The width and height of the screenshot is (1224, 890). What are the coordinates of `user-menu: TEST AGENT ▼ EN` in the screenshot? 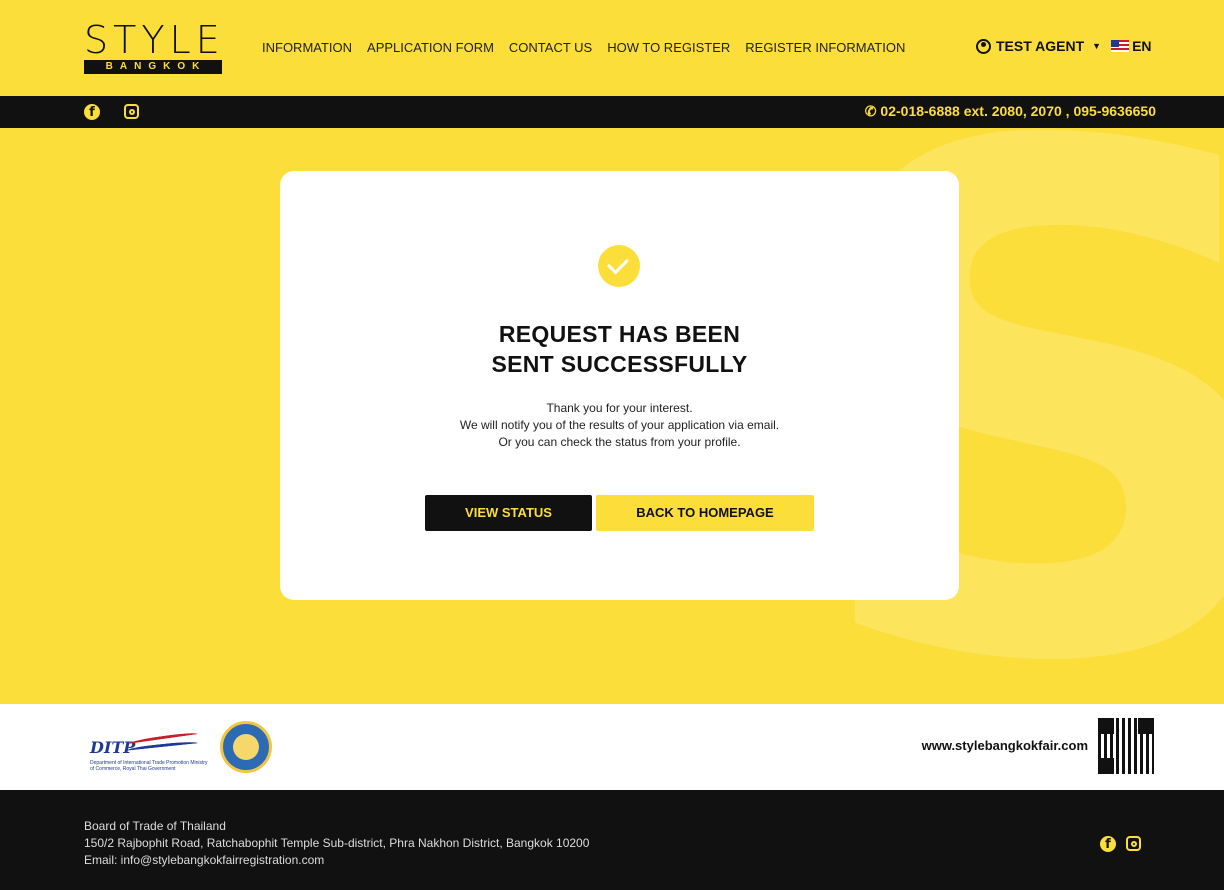 It's located at (1064, 46).